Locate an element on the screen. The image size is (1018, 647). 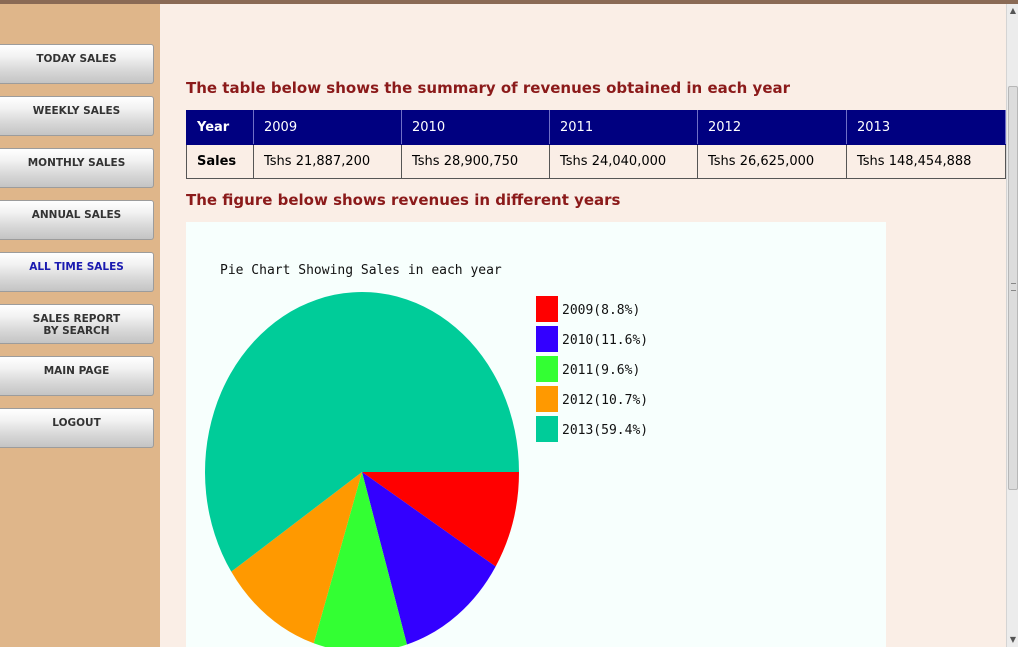
main-page-button: MAIN PAGE is located at coordinates (77, 376).